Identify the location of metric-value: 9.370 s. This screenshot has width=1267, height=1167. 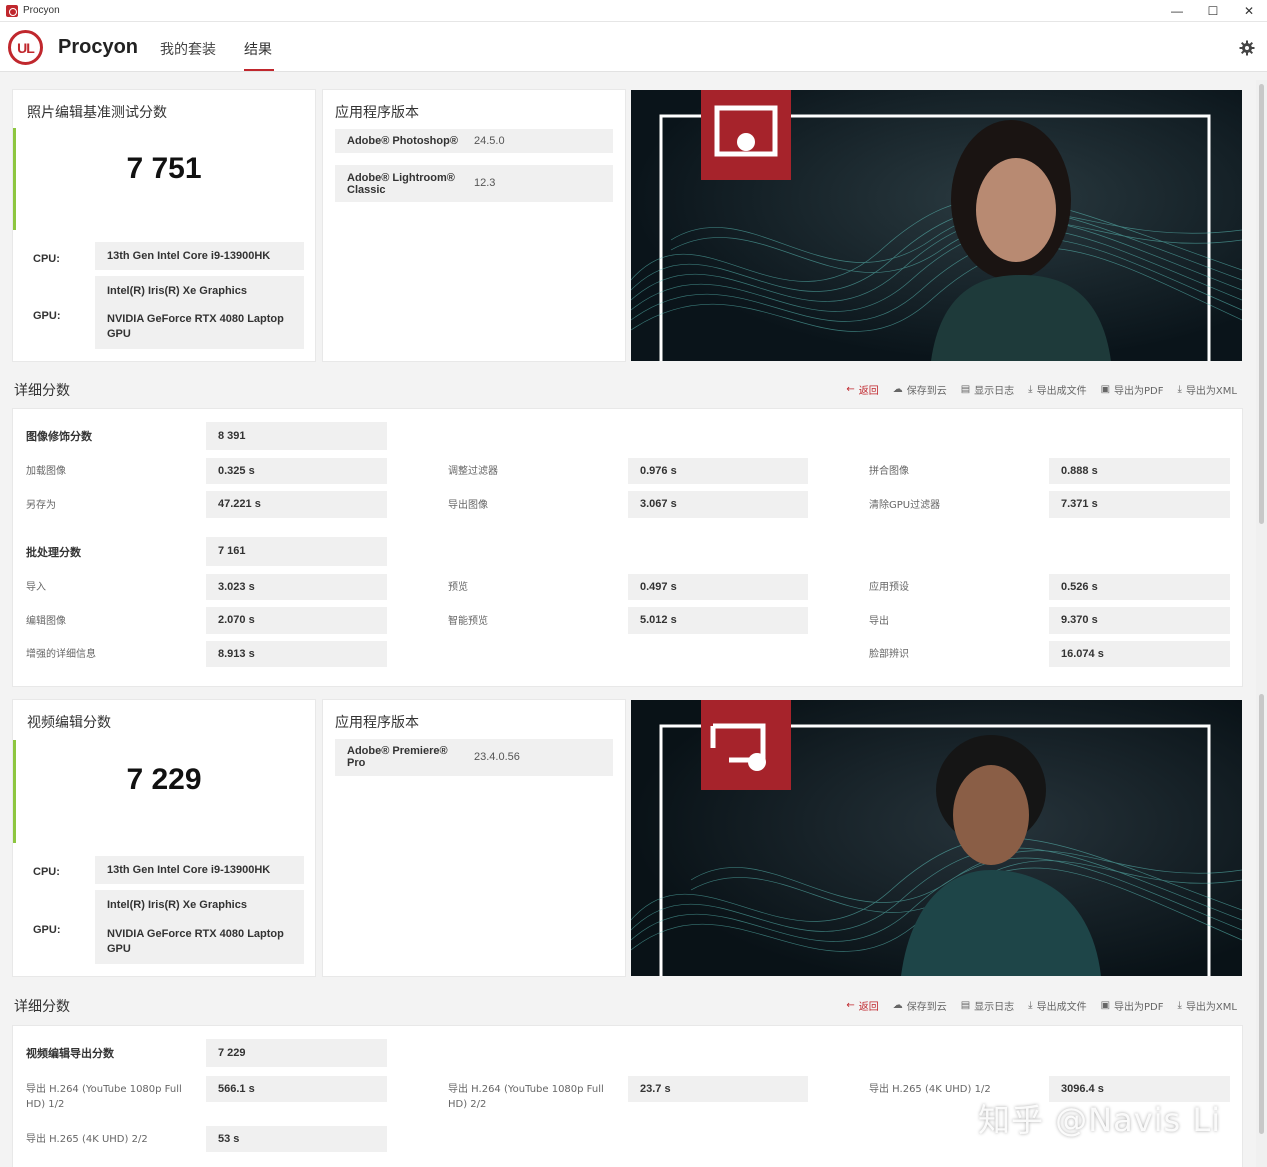
(1139, 620).